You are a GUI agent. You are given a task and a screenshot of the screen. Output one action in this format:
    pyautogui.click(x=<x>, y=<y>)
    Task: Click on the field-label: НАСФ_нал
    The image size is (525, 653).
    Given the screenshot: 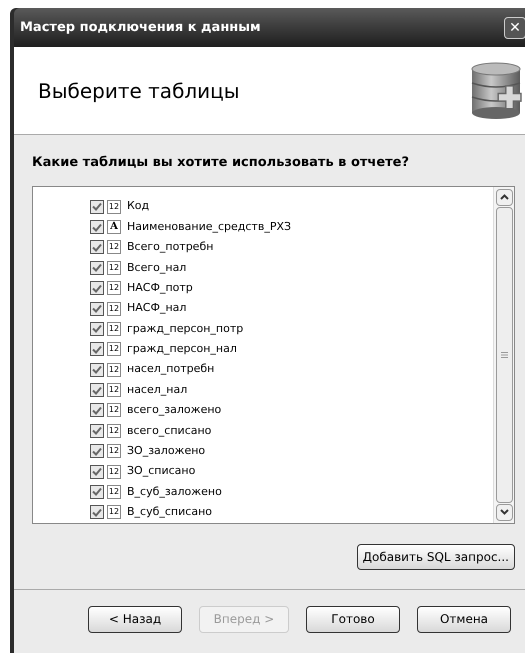 What is the action you would take?
    pyautogui.click(x=156, y=308)
    